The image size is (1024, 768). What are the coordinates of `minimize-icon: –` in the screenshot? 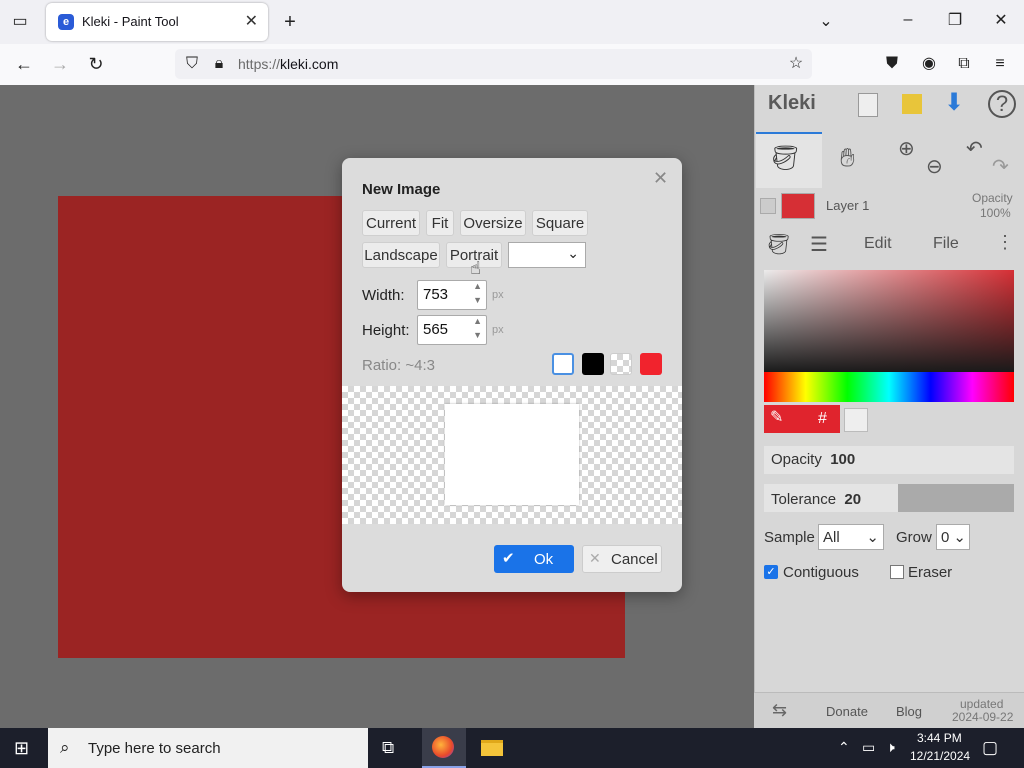 It's located at (908, 20).